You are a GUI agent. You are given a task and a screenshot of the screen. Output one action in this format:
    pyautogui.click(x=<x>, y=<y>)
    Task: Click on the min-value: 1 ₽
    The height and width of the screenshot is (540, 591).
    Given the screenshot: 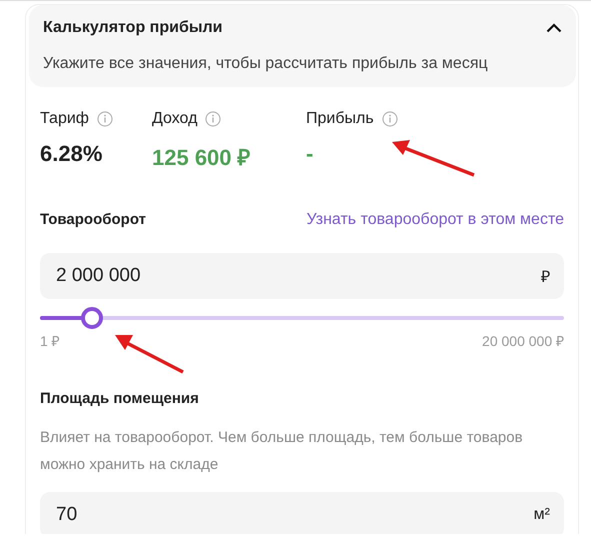 What is the action you would take?
    pyautogui.click(x=50, y=341)
    